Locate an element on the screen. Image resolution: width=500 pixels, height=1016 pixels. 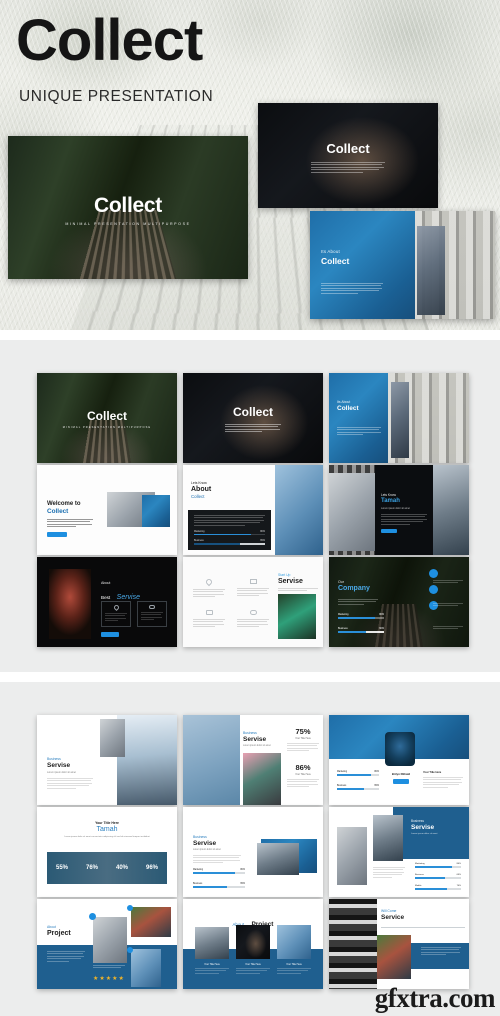
list-item: Start Up Servise is located at coordinates (253, 602).